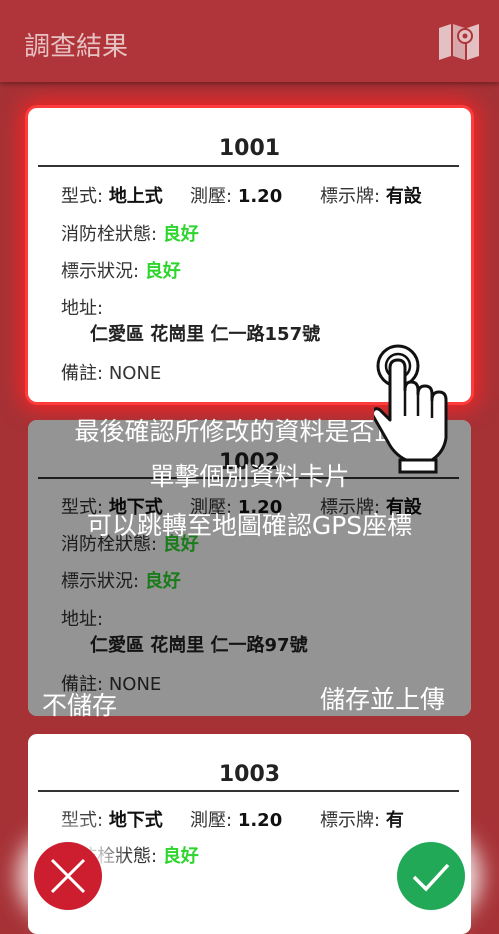 This screenshot has width=499, height=934. What do you see at coordinates (249, 41) in the screenshot?
I see `app-bar: 調查結果` at bounding box center [249, 41].